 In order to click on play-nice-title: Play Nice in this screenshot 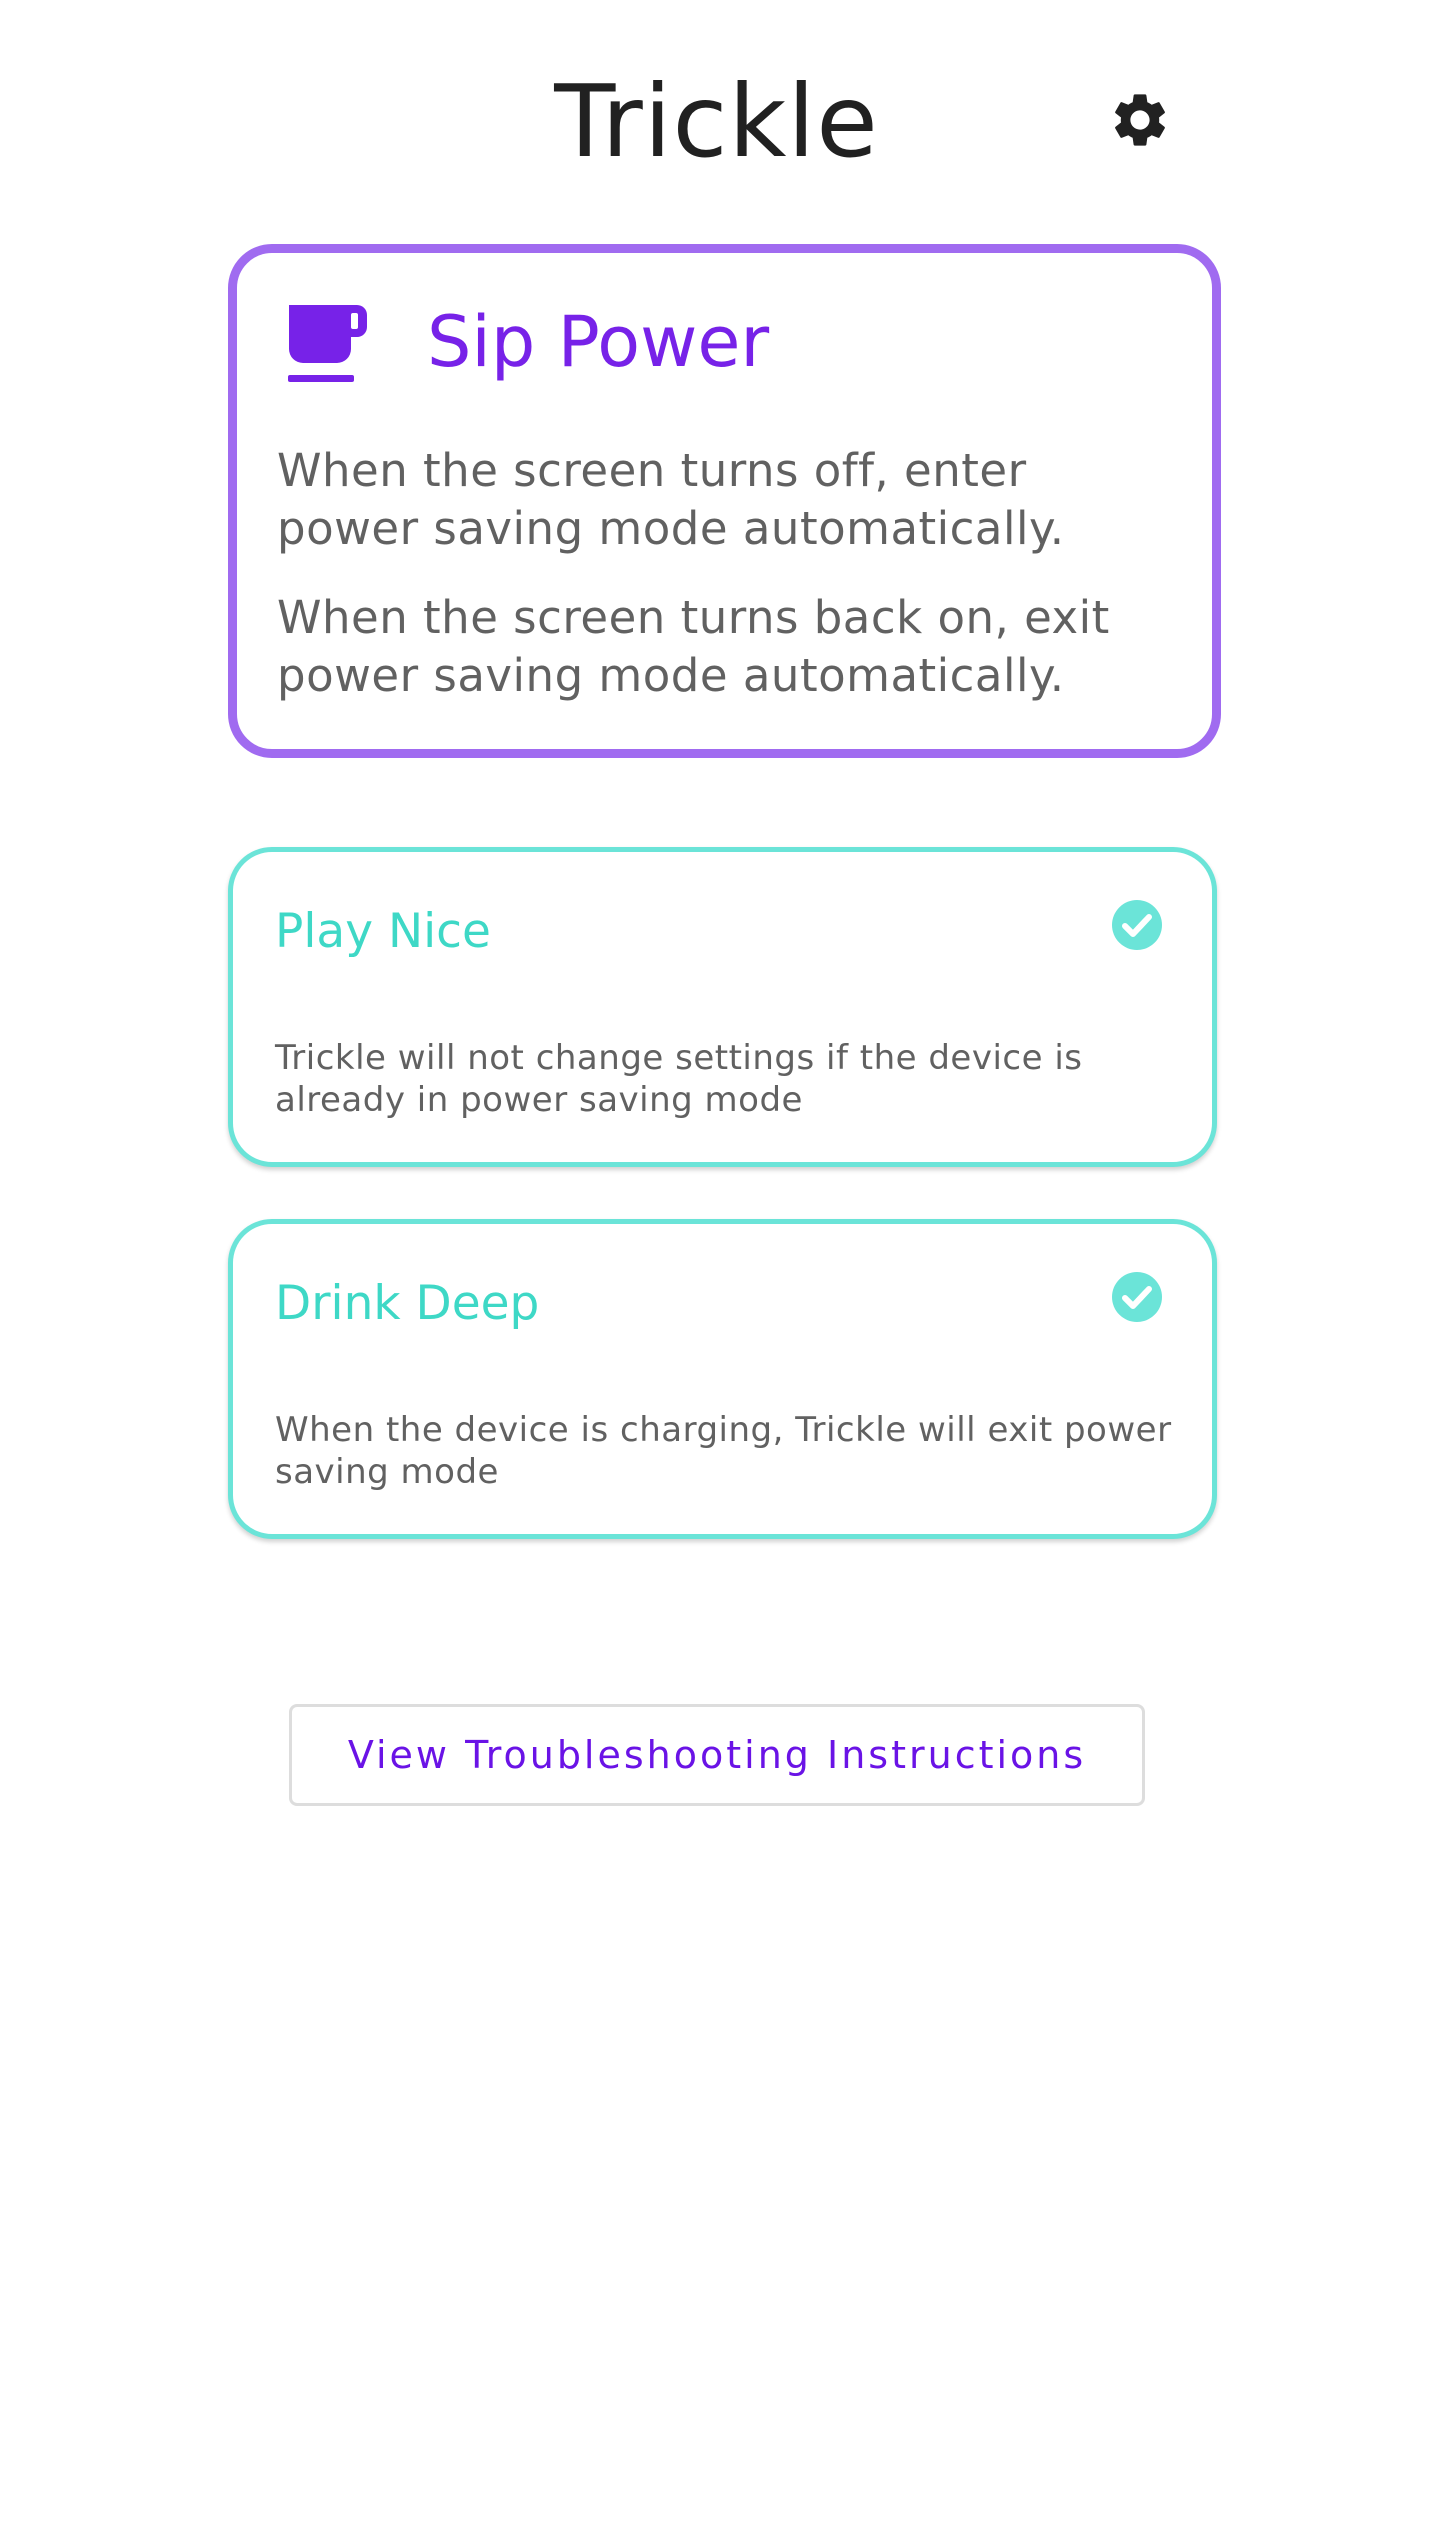, I will do `click(383, 931)`.